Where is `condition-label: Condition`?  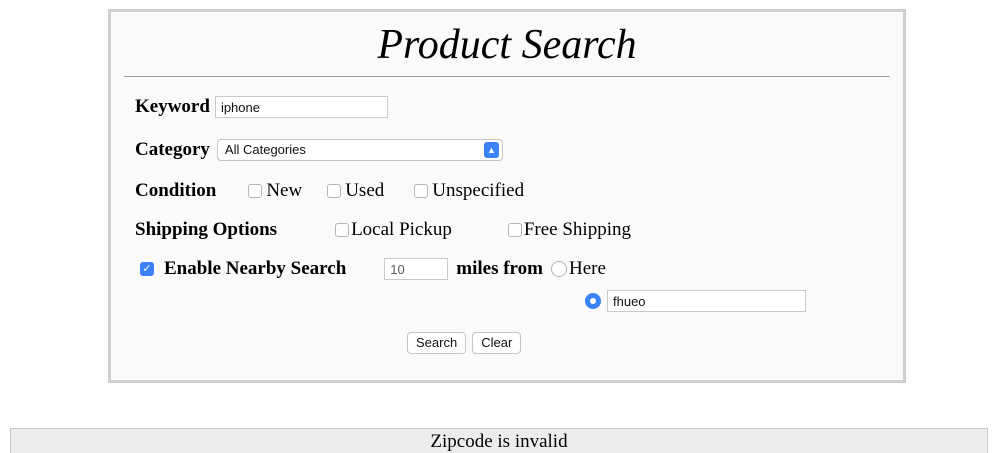 condition-label: Condition is located at coordinates (176, 190).